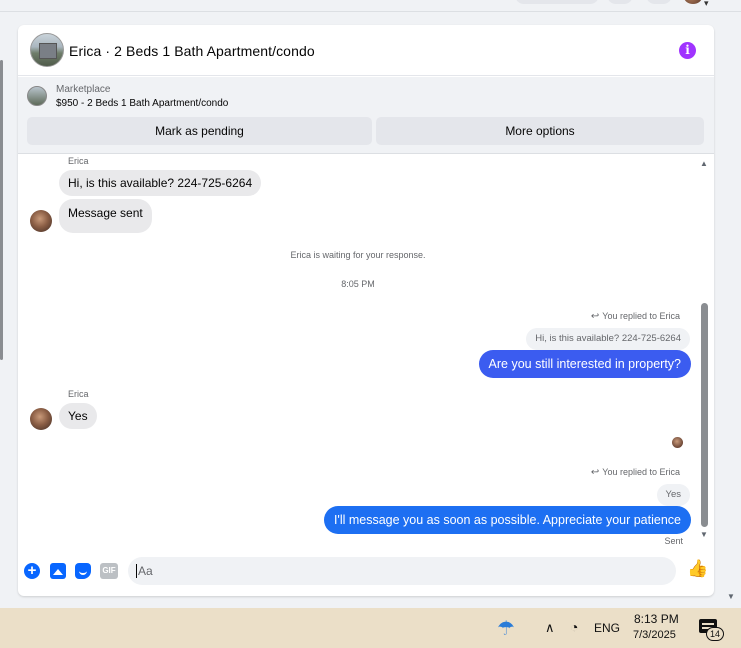  Describe the element at coordinates (370, 6) in the screenshot. I see `top-nav-strip: ▾` at that location.